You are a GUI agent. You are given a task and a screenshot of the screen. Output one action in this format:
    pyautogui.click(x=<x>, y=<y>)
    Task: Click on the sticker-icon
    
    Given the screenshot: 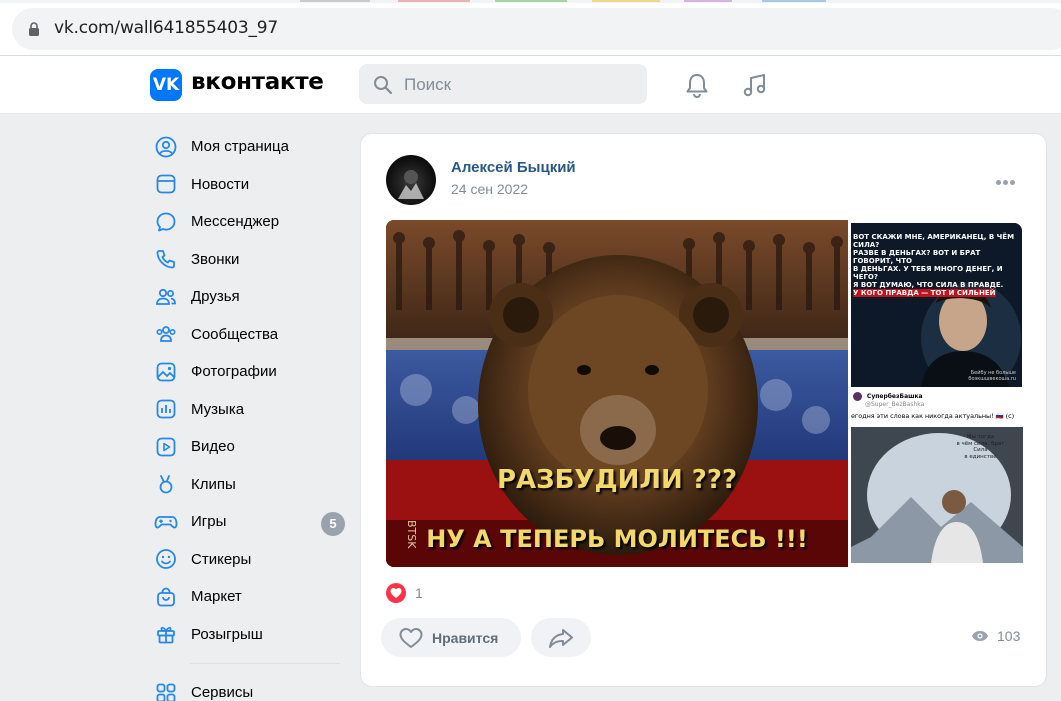 What is the action you would take?
    pyautogui.click(x=166, y=559)
    